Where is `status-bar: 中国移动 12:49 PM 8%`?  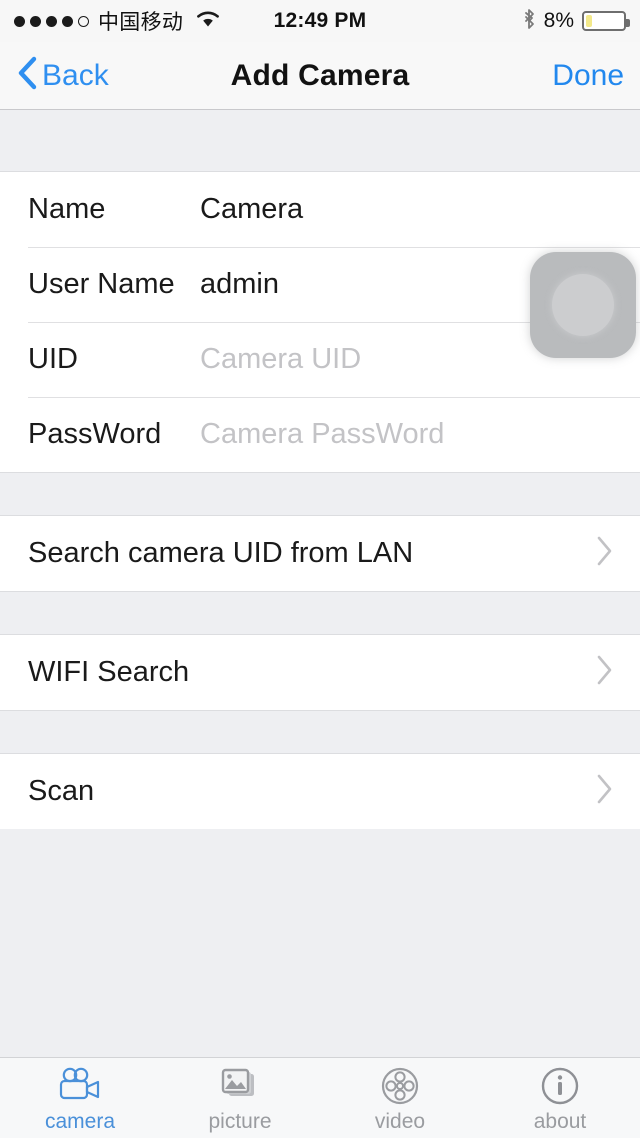 status-bar: 中国移动 12:49 PM 8% is located at coordinates (320, 21).